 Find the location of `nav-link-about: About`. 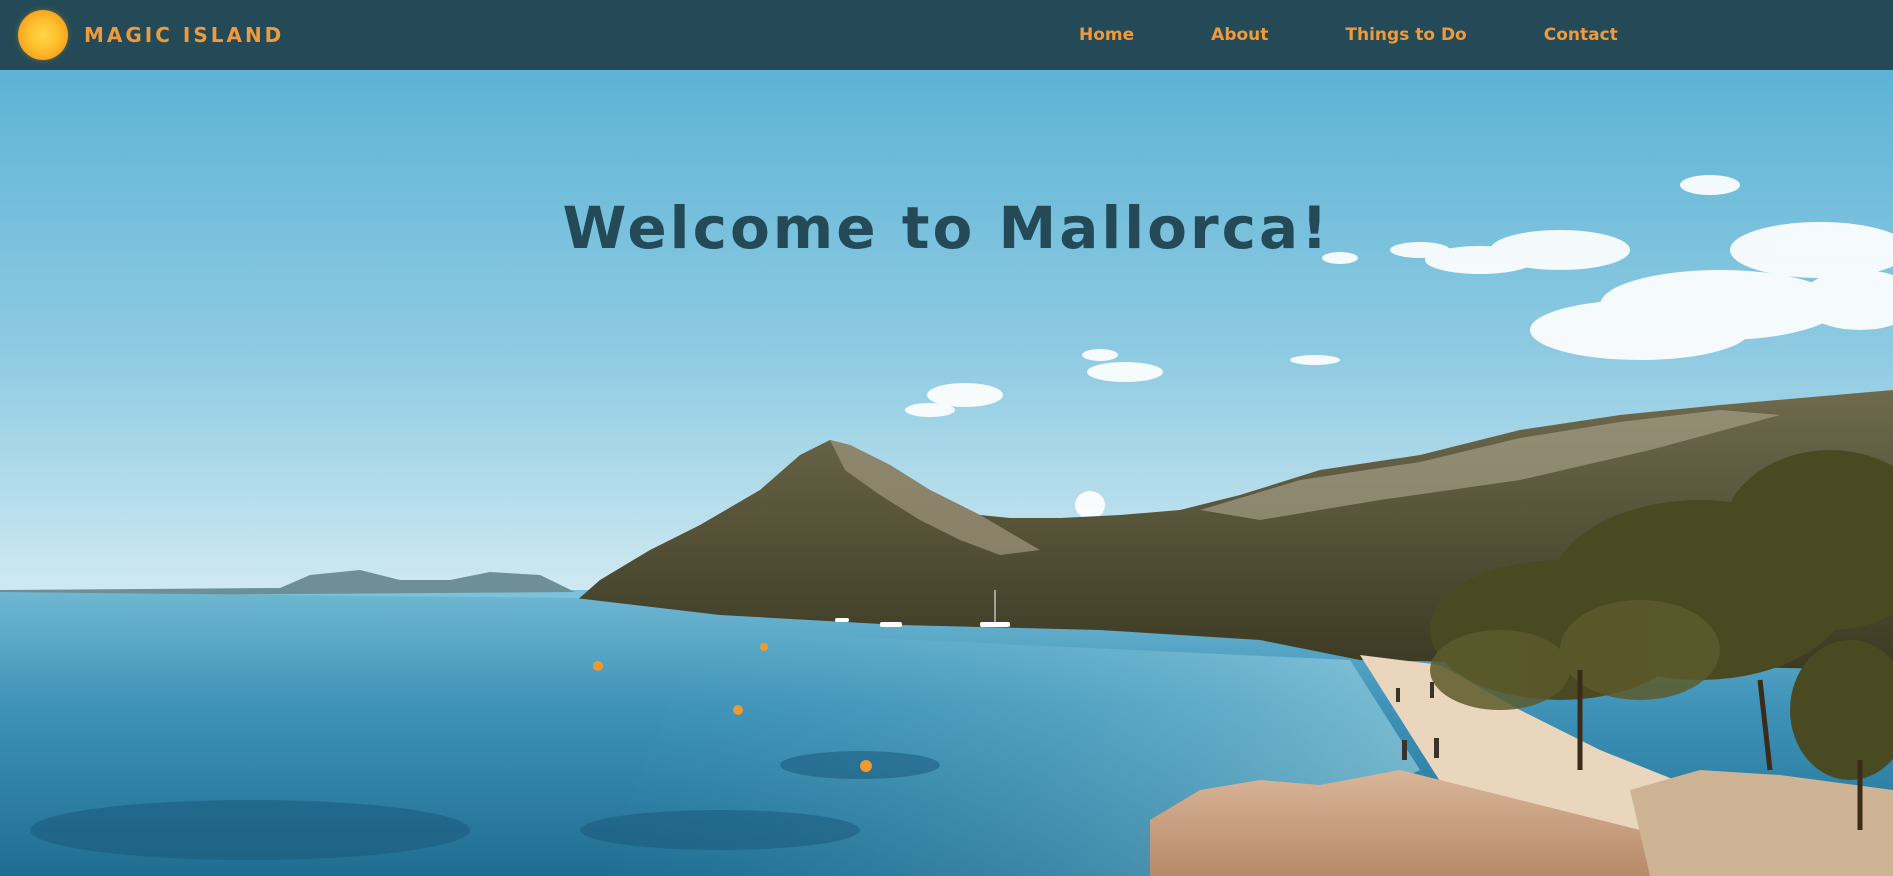

nav-link-about: About is located at coordinates (1239, 35).